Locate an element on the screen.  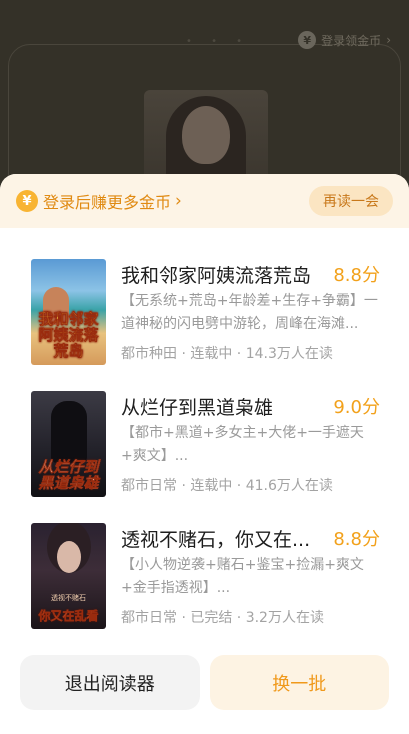
book-score: 9.0分 is located at coordinates (356, 407).